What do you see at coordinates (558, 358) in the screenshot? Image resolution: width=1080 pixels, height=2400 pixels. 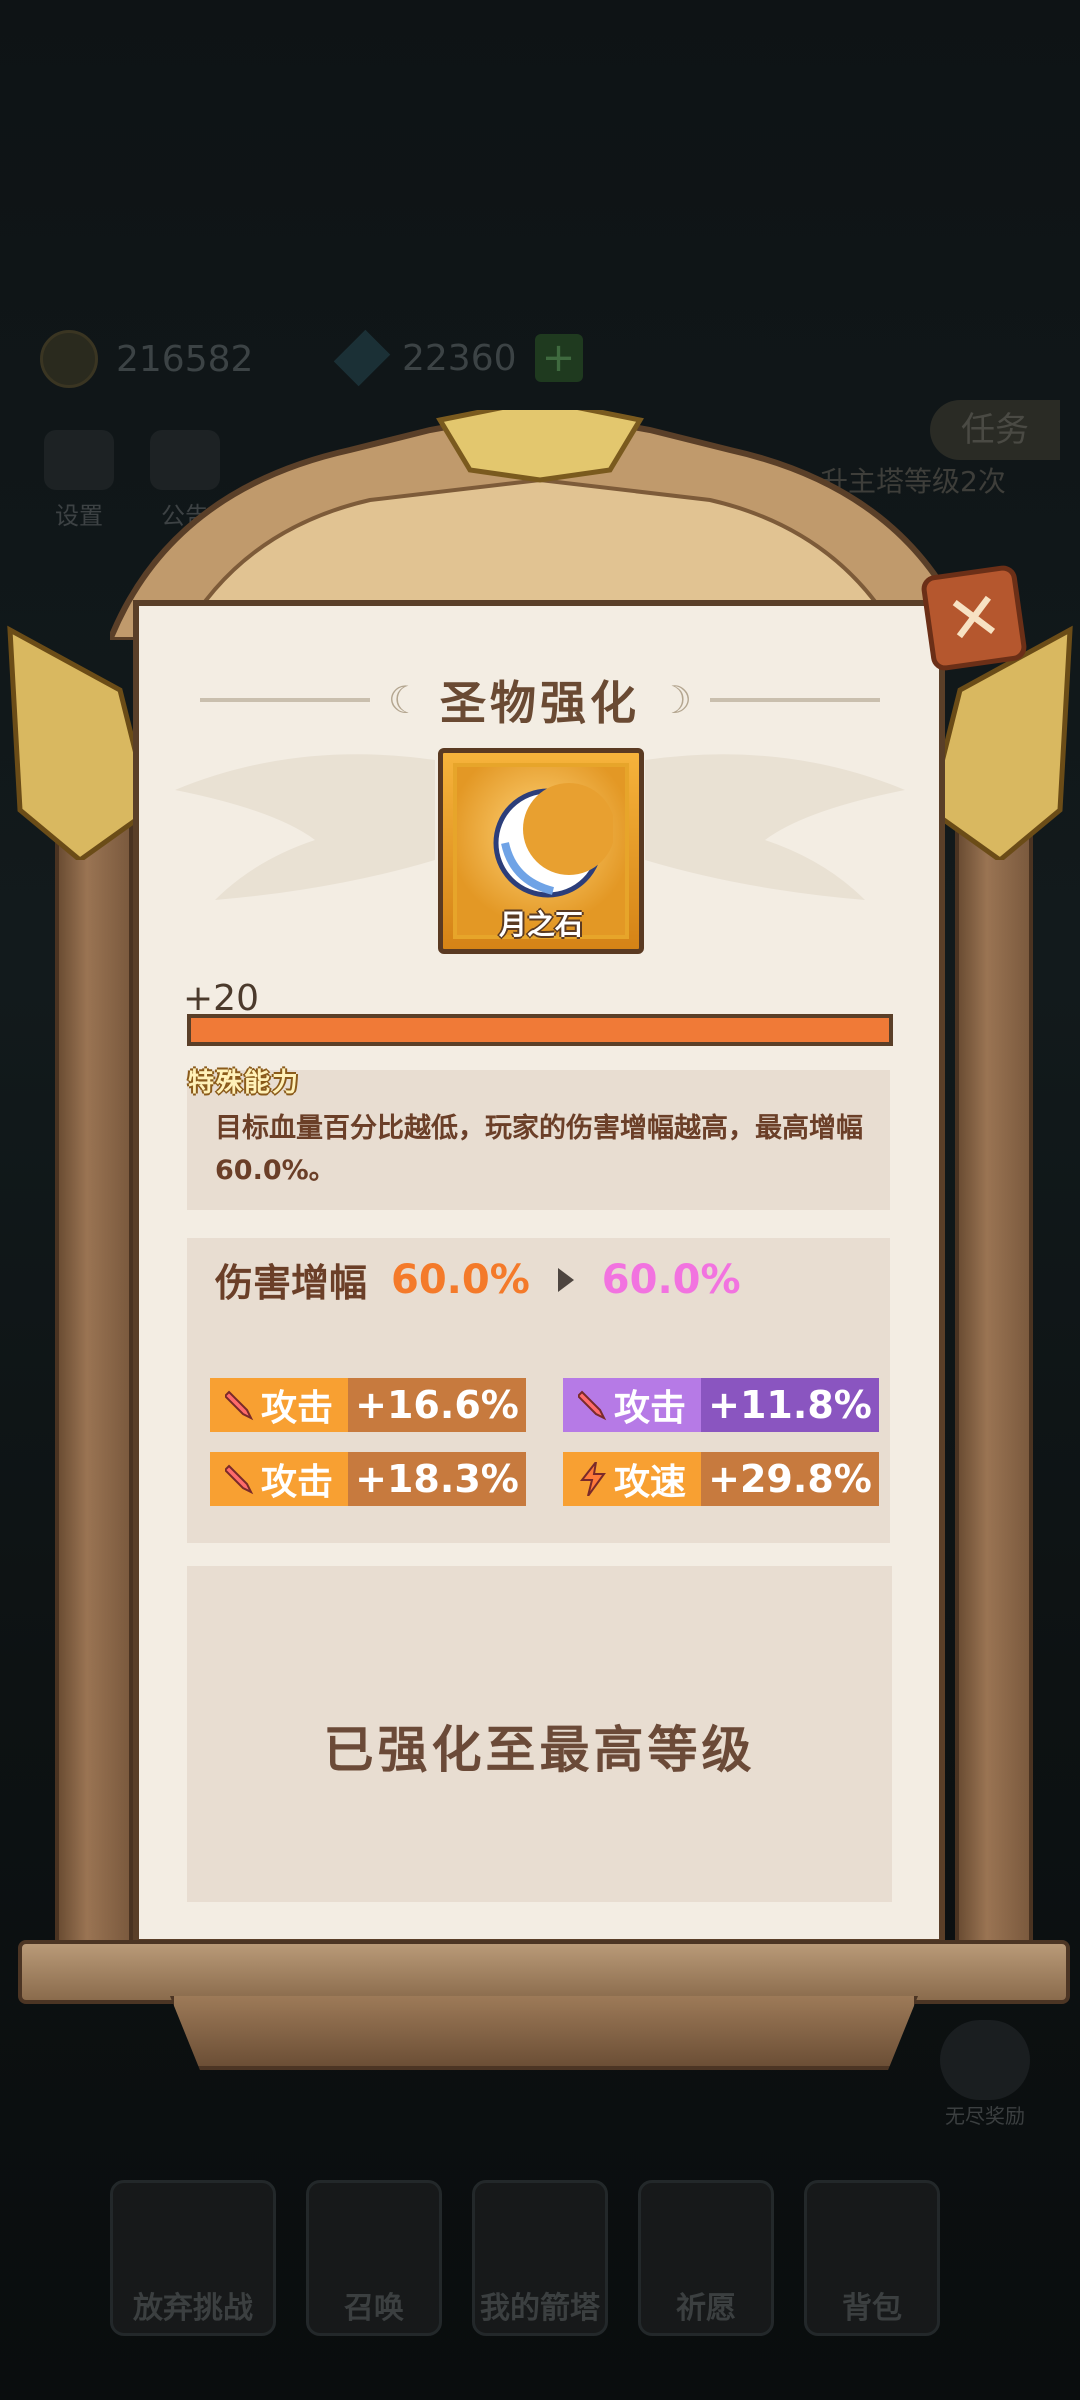 I see `add-gems-icon: +` at bounding box center [558, 358].